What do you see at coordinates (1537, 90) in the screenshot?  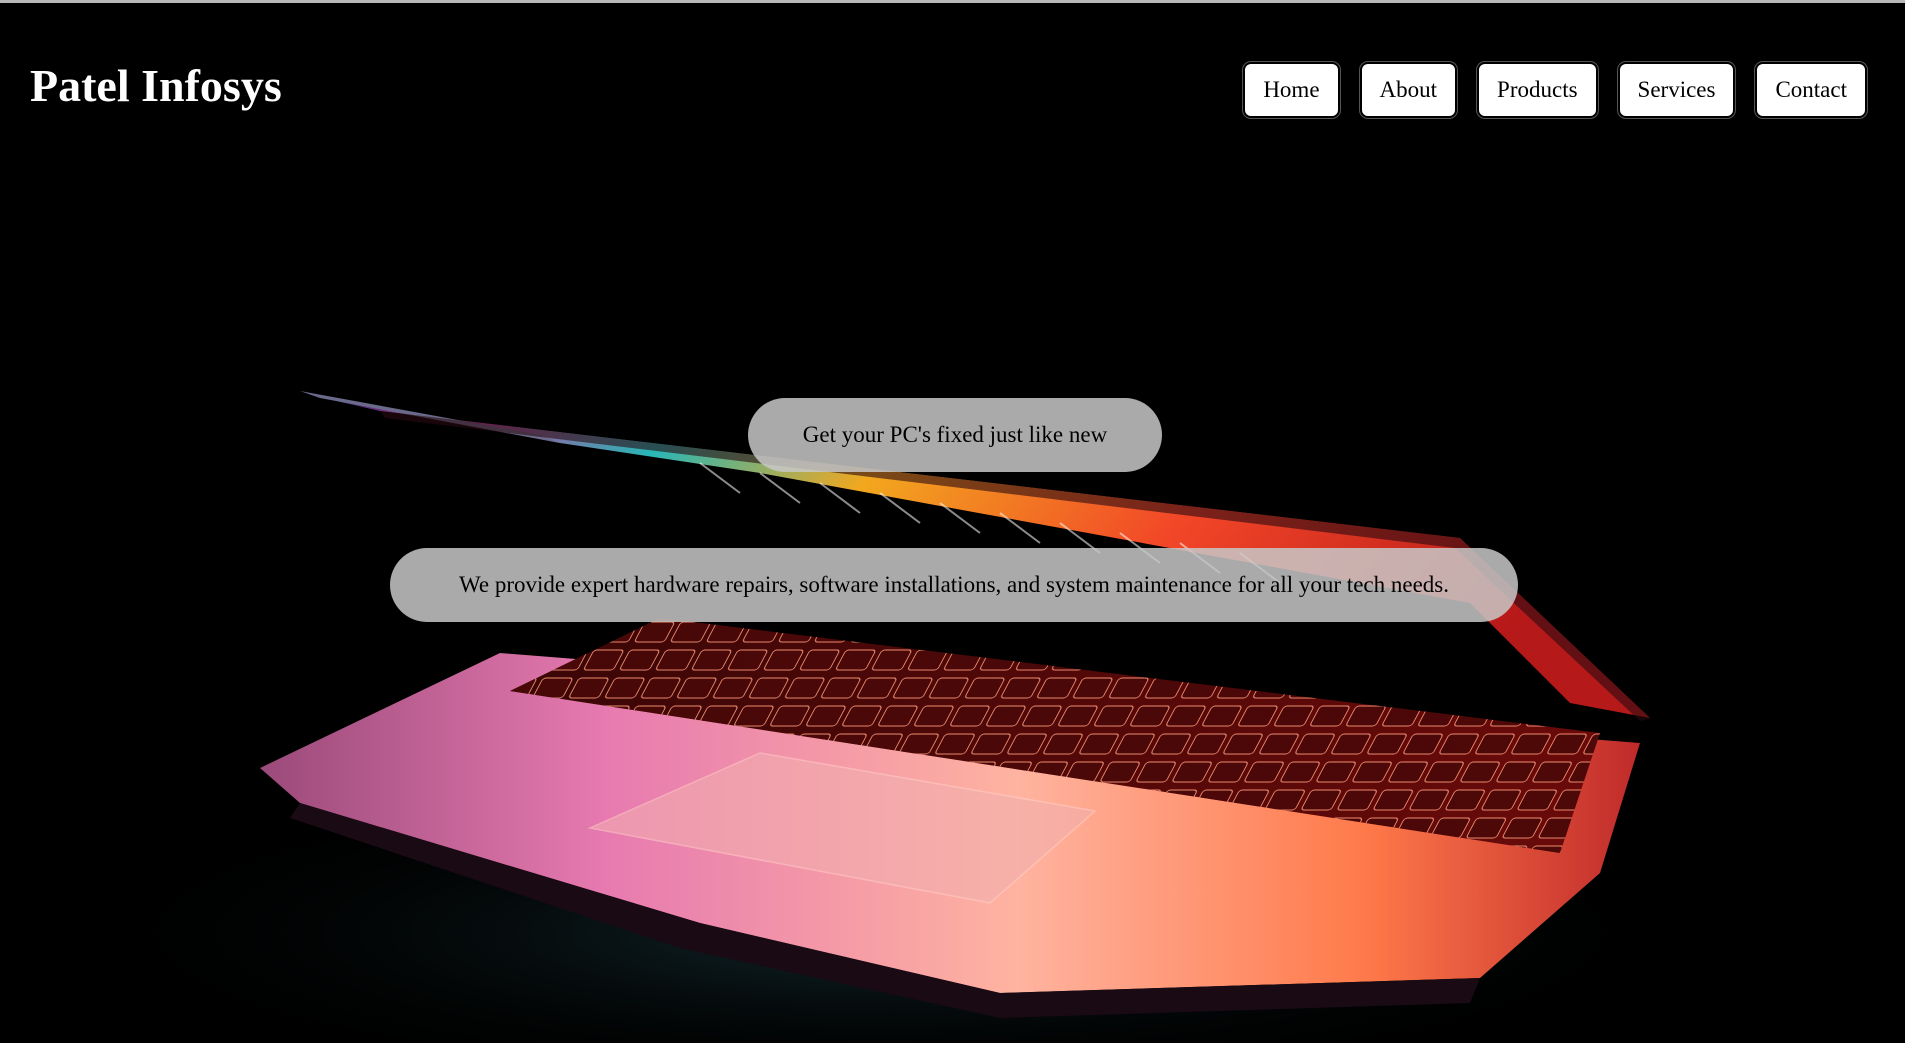 I see `nav-products-button: Products` at bounding box center [1537, 90].